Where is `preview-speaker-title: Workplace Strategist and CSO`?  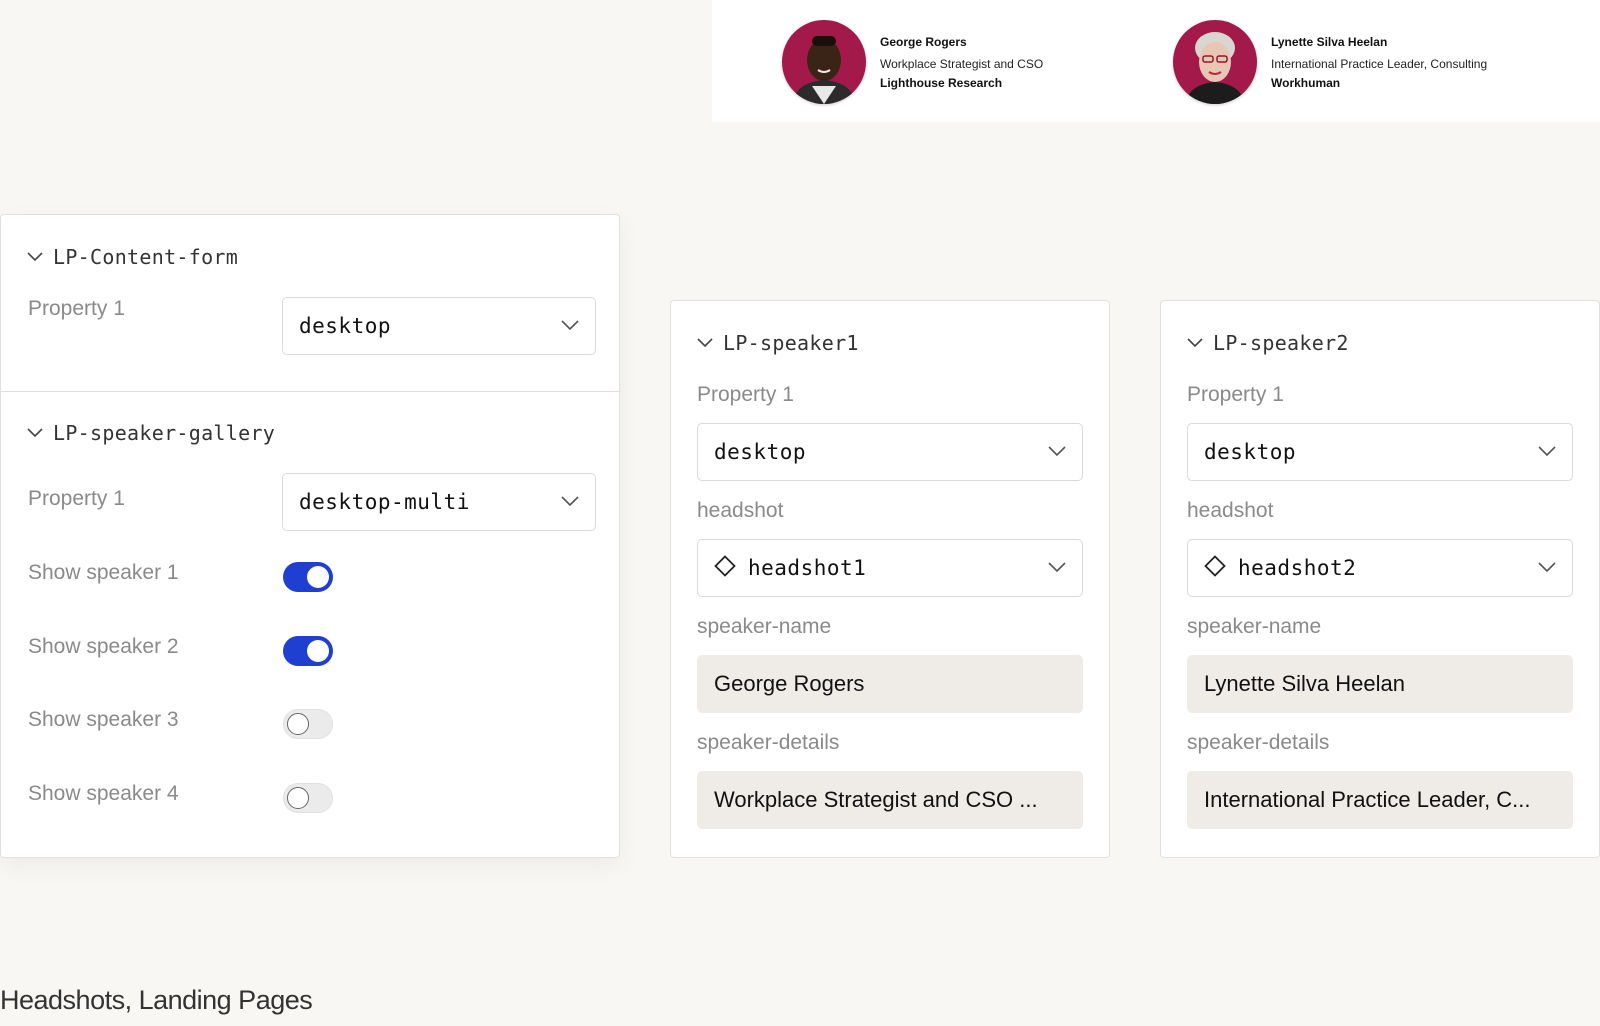 preview-speaker-title: Workplace Strategist and CSO is located at coordinates (962, 63).